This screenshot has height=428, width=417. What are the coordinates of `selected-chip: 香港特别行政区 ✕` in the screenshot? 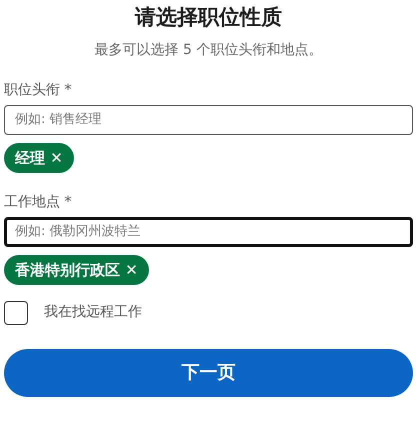 It's located at (76, 269).